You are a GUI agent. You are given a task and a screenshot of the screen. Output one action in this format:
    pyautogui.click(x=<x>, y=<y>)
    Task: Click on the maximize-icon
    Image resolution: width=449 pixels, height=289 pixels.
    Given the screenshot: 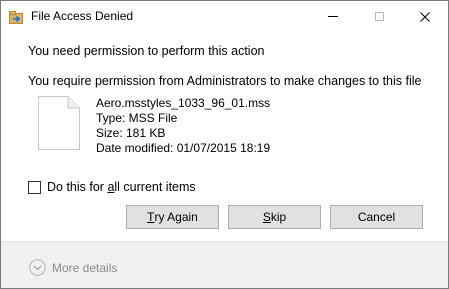 What is the action you would take?
    pyautogui.click(x=379, y=16)
    